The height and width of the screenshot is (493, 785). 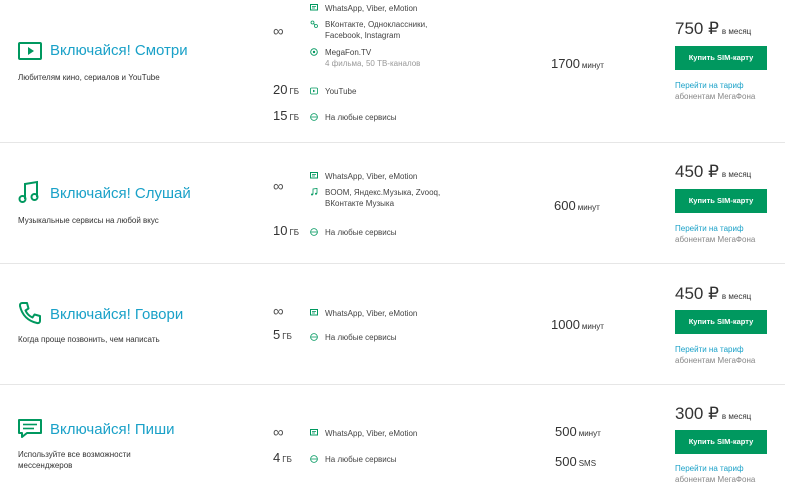 I want to click on minutes-amount: 1700 минут, so click(x=577, y=63).